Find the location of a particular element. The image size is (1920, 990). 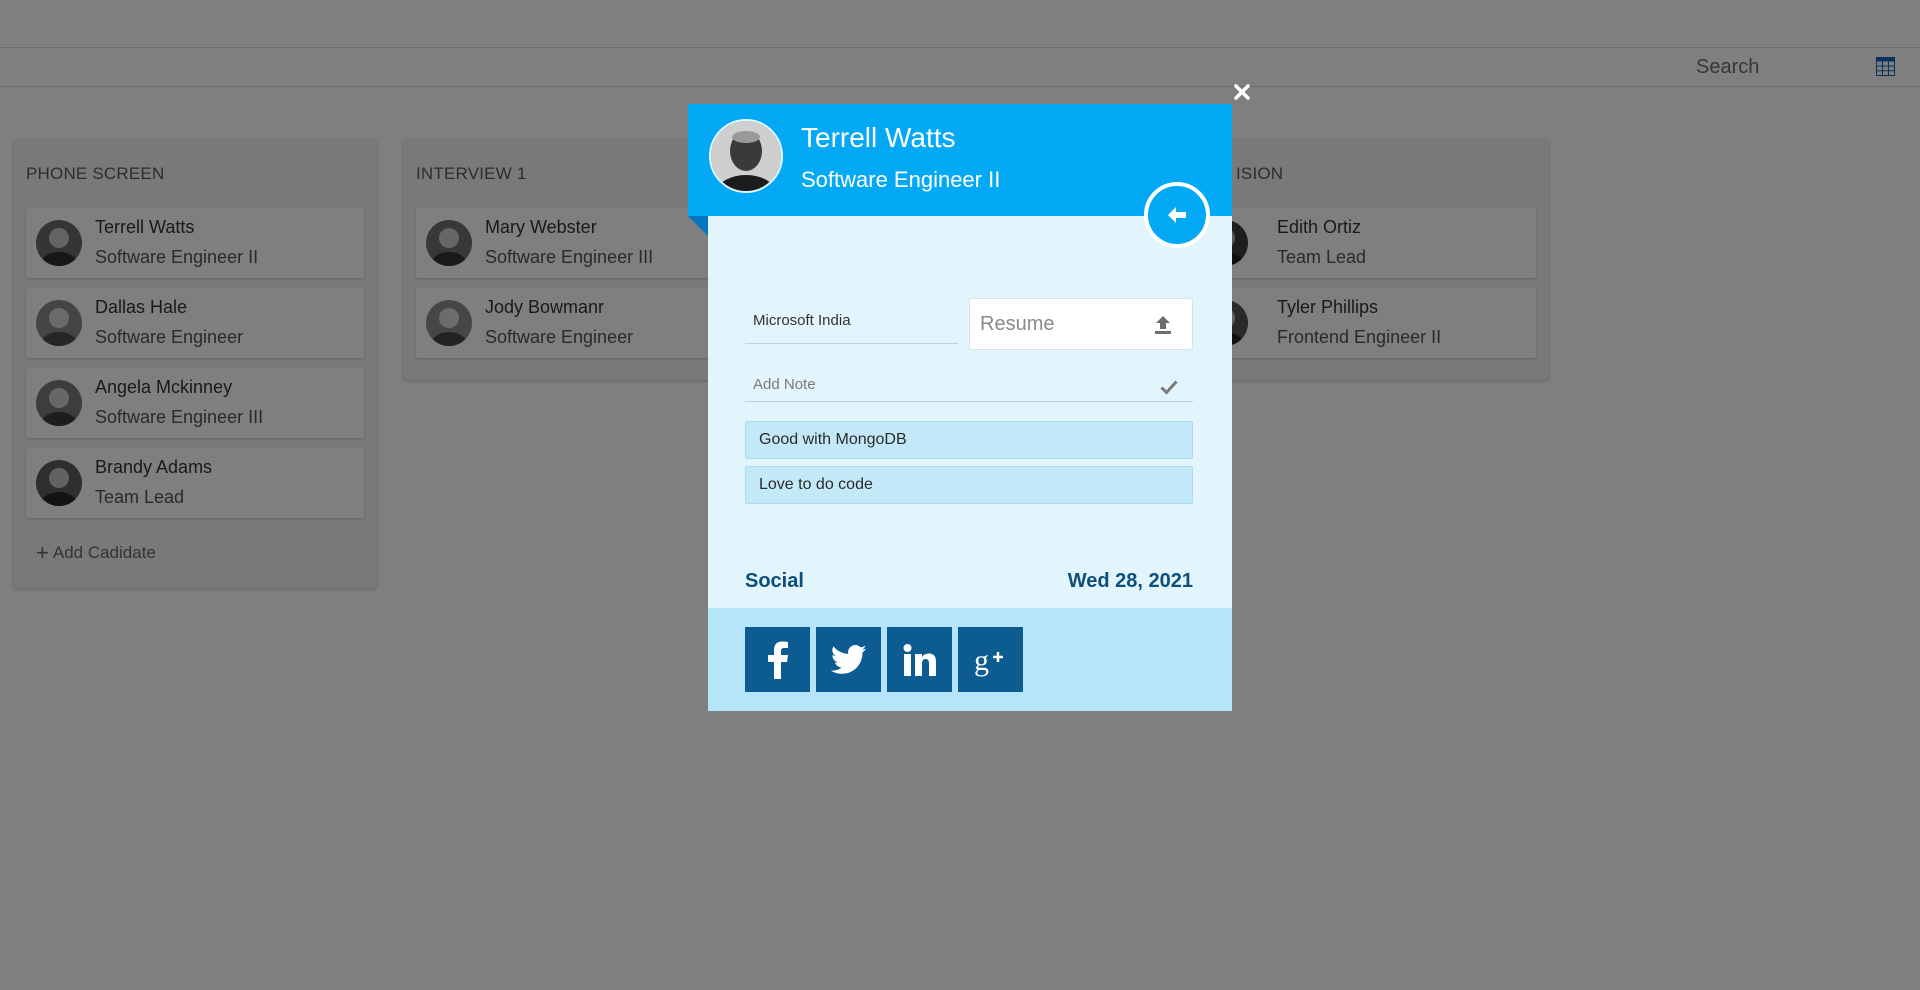

svg-text: g is located at coordinates (981, 660).